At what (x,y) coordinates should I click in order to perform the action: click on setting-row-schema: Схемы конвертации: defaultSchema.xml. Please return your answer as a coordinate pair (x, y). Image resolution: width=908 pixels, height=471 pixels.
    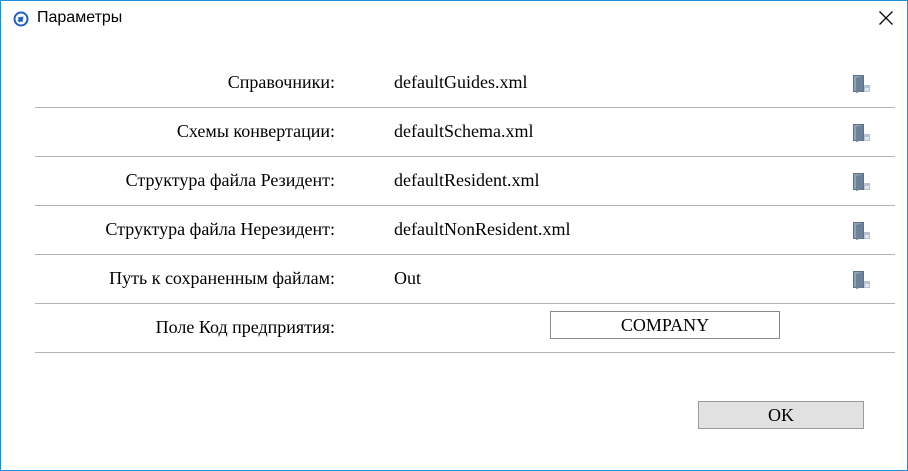
    Looking at the image, I should click on (465, 132).